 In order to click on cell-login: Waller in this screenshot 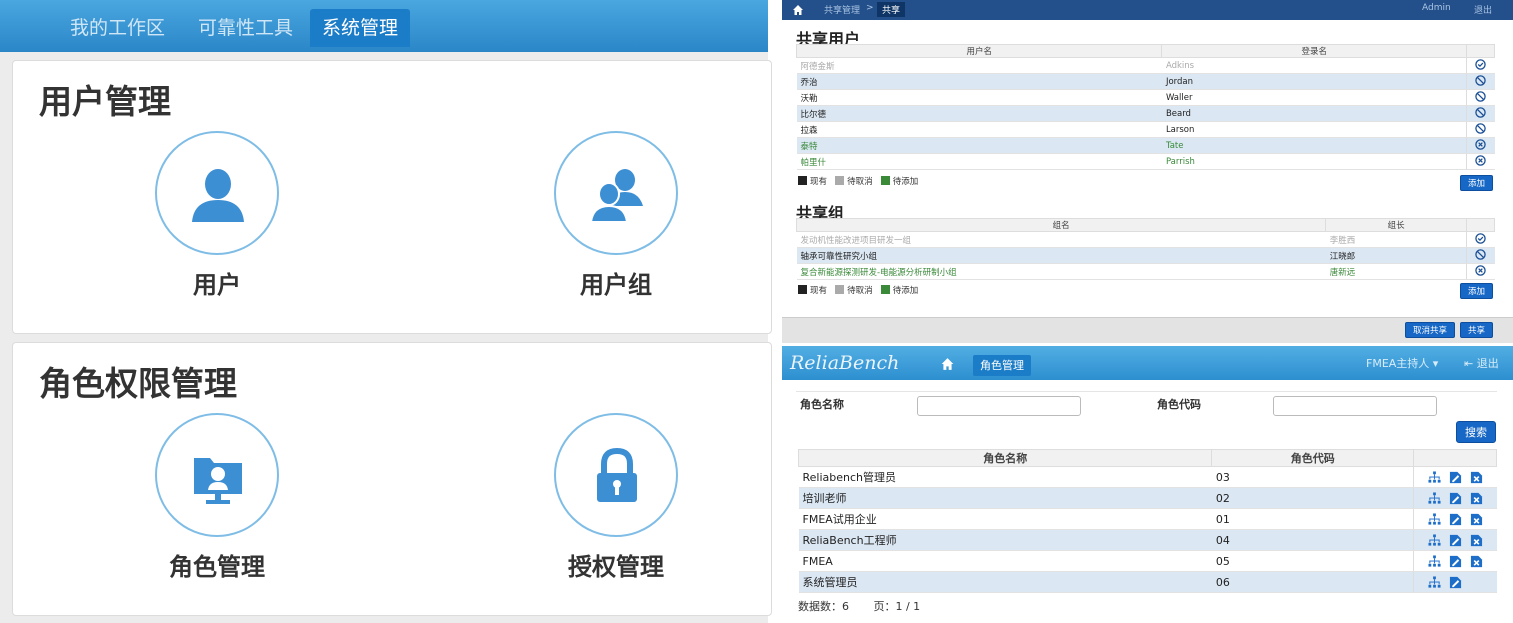, I will do `click(1314, 97)`.